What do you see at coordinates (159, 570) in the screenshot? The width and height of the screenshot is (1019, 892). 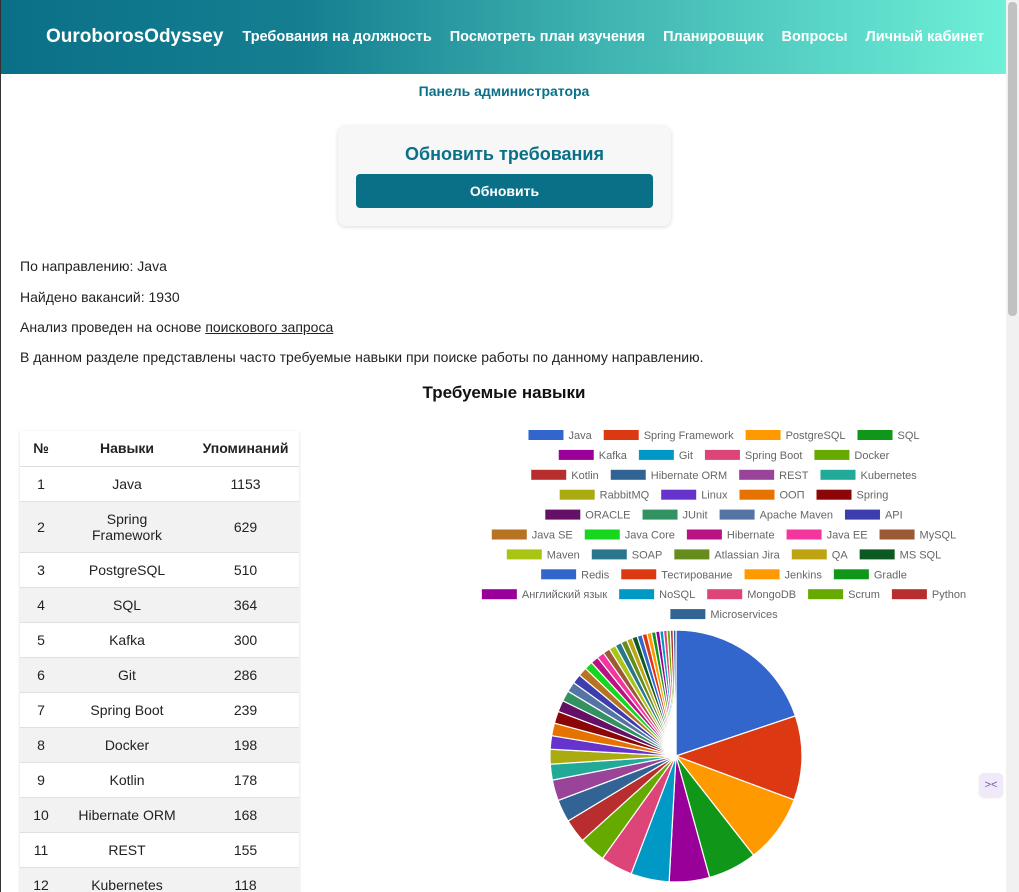 I see `table-row: 3 PostgreSQL 510` at bounding box center [159, 570].